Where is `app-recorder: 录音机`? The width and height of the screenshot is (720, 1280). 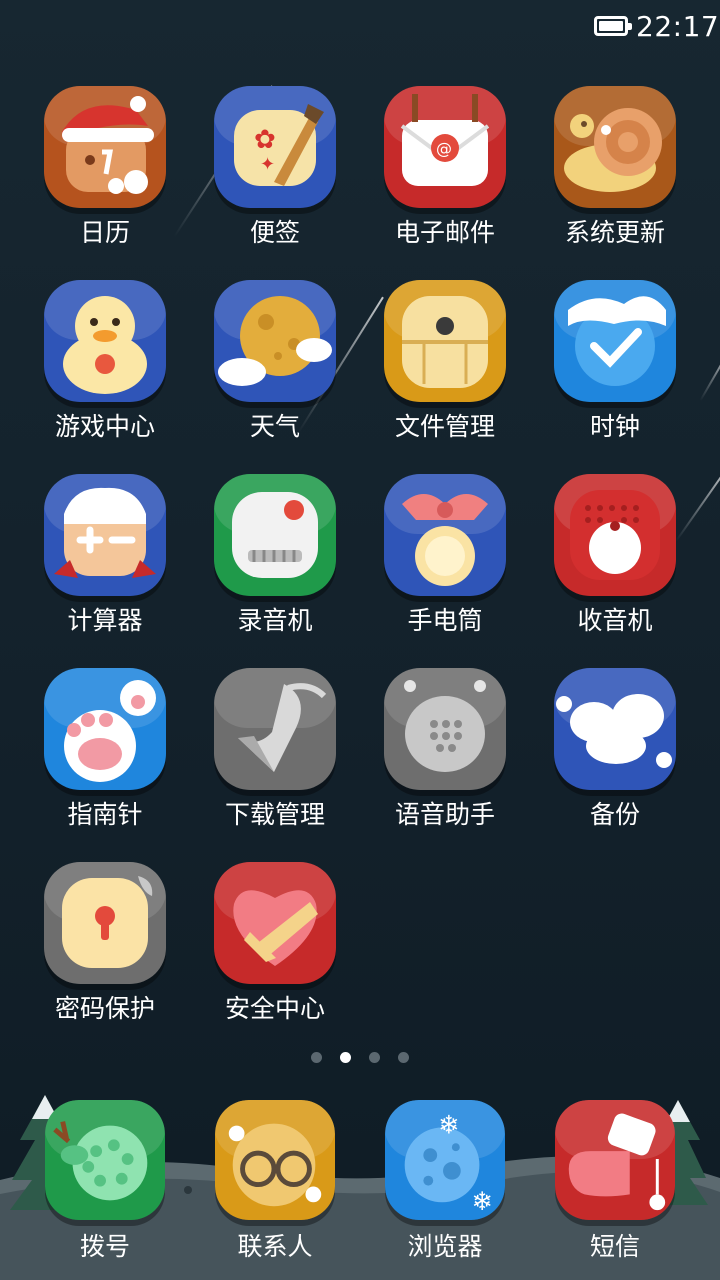 app-recorder: 录音机 is located at coordinates (275, 564).